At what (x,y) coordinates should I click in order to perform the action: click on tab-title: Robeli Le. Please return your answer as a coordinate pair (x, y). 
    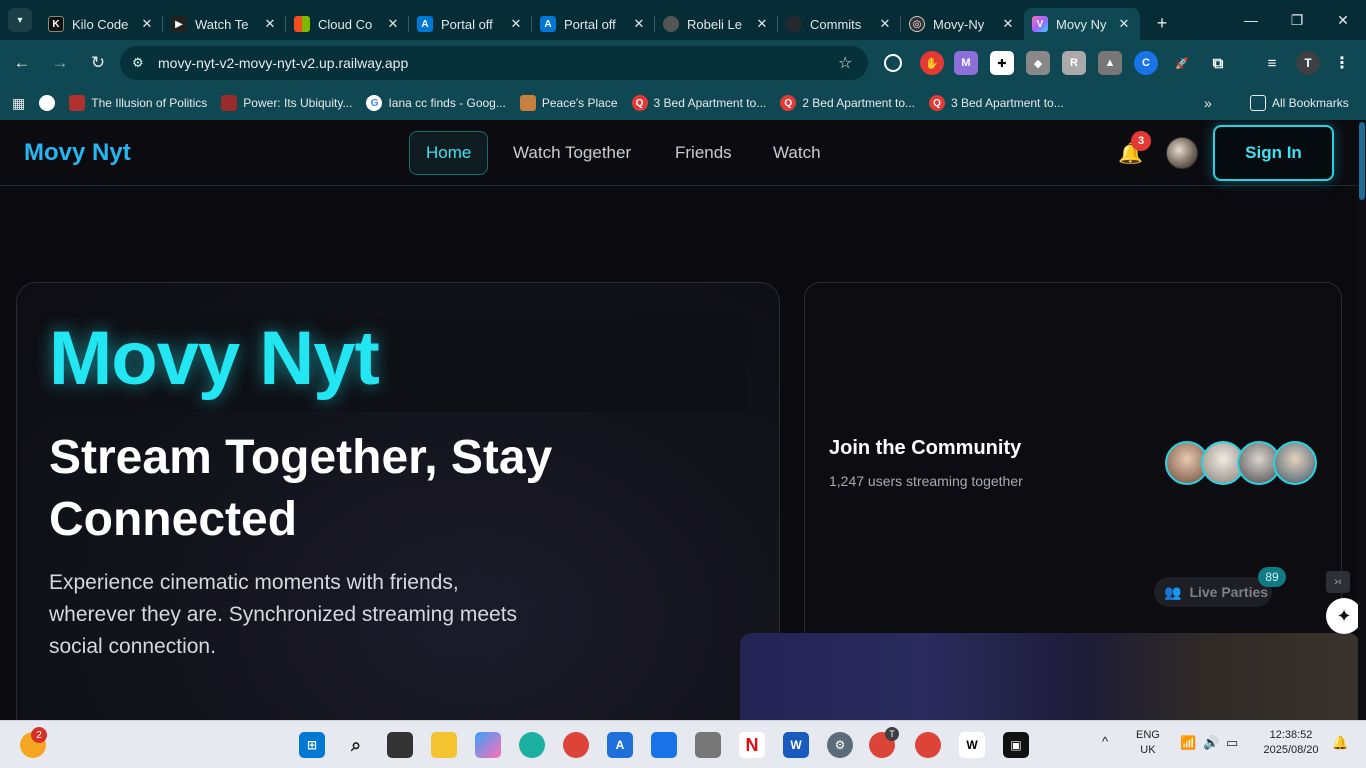
    Looking at the image, I should click on (714, 24).